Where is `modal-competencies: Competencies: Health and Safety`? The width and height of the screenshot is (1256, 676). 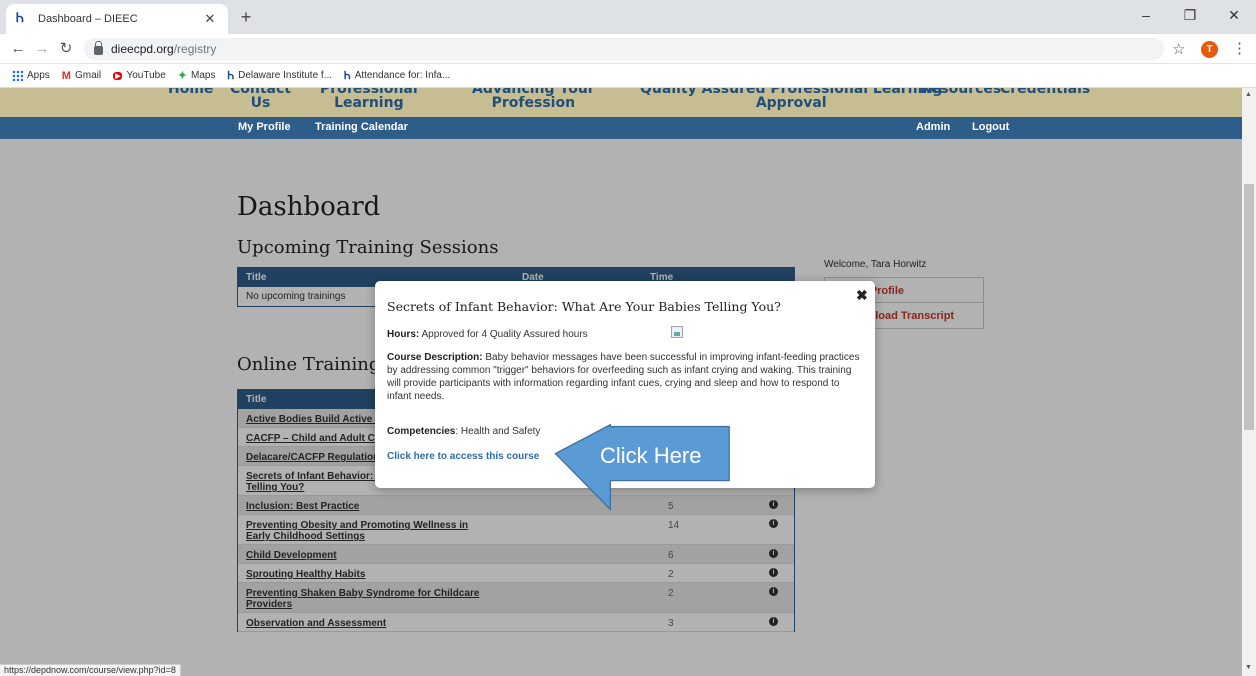
modal-competencies: Competencies: Health and Safety is located at coordinates (464, 431).